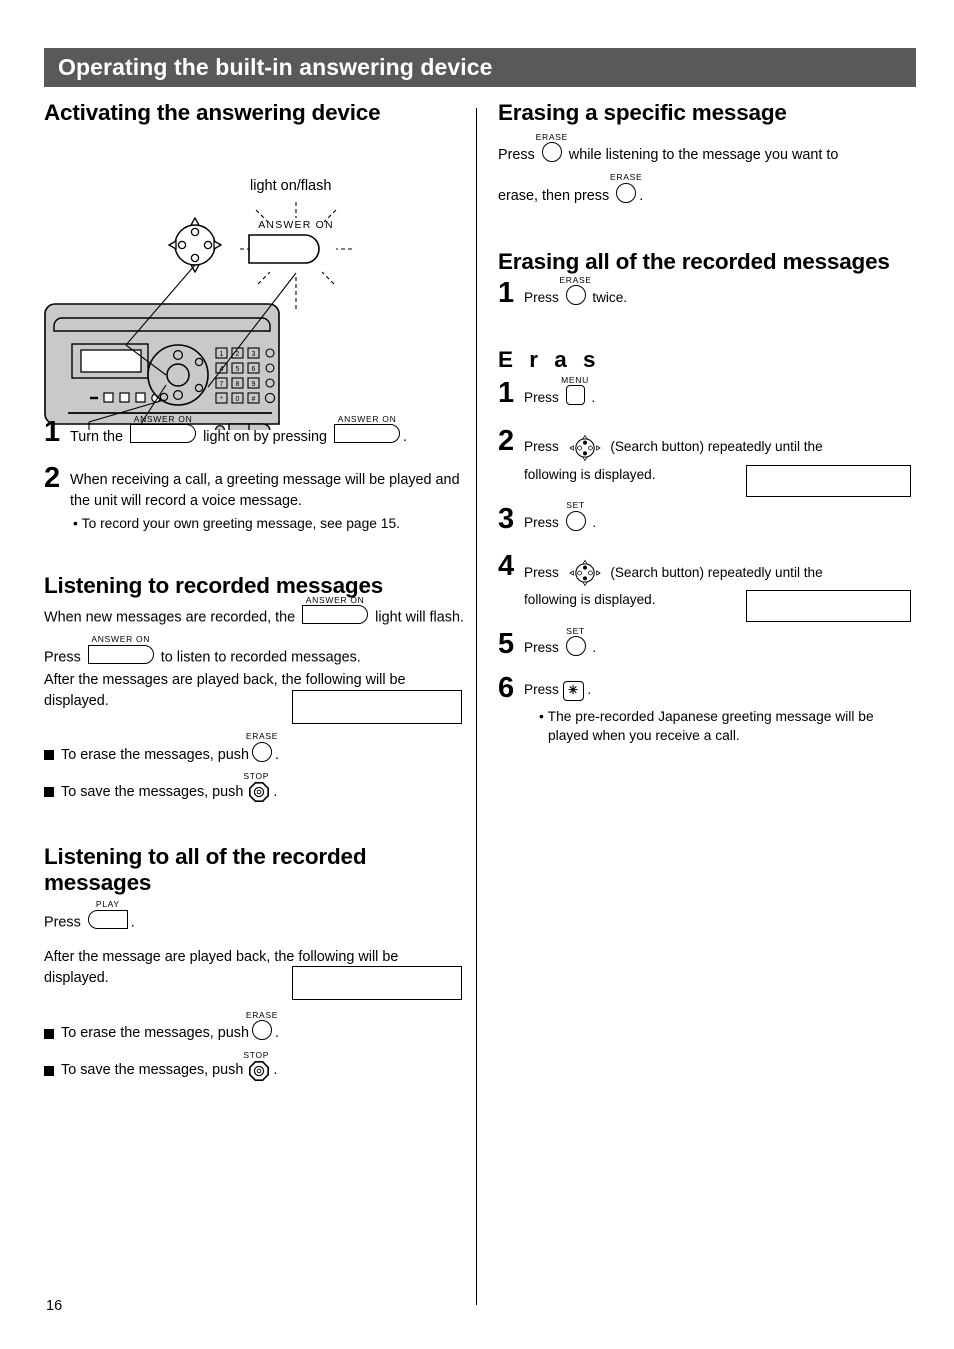  I want to click on step-text: Press ✳ ., so click(558, 690).